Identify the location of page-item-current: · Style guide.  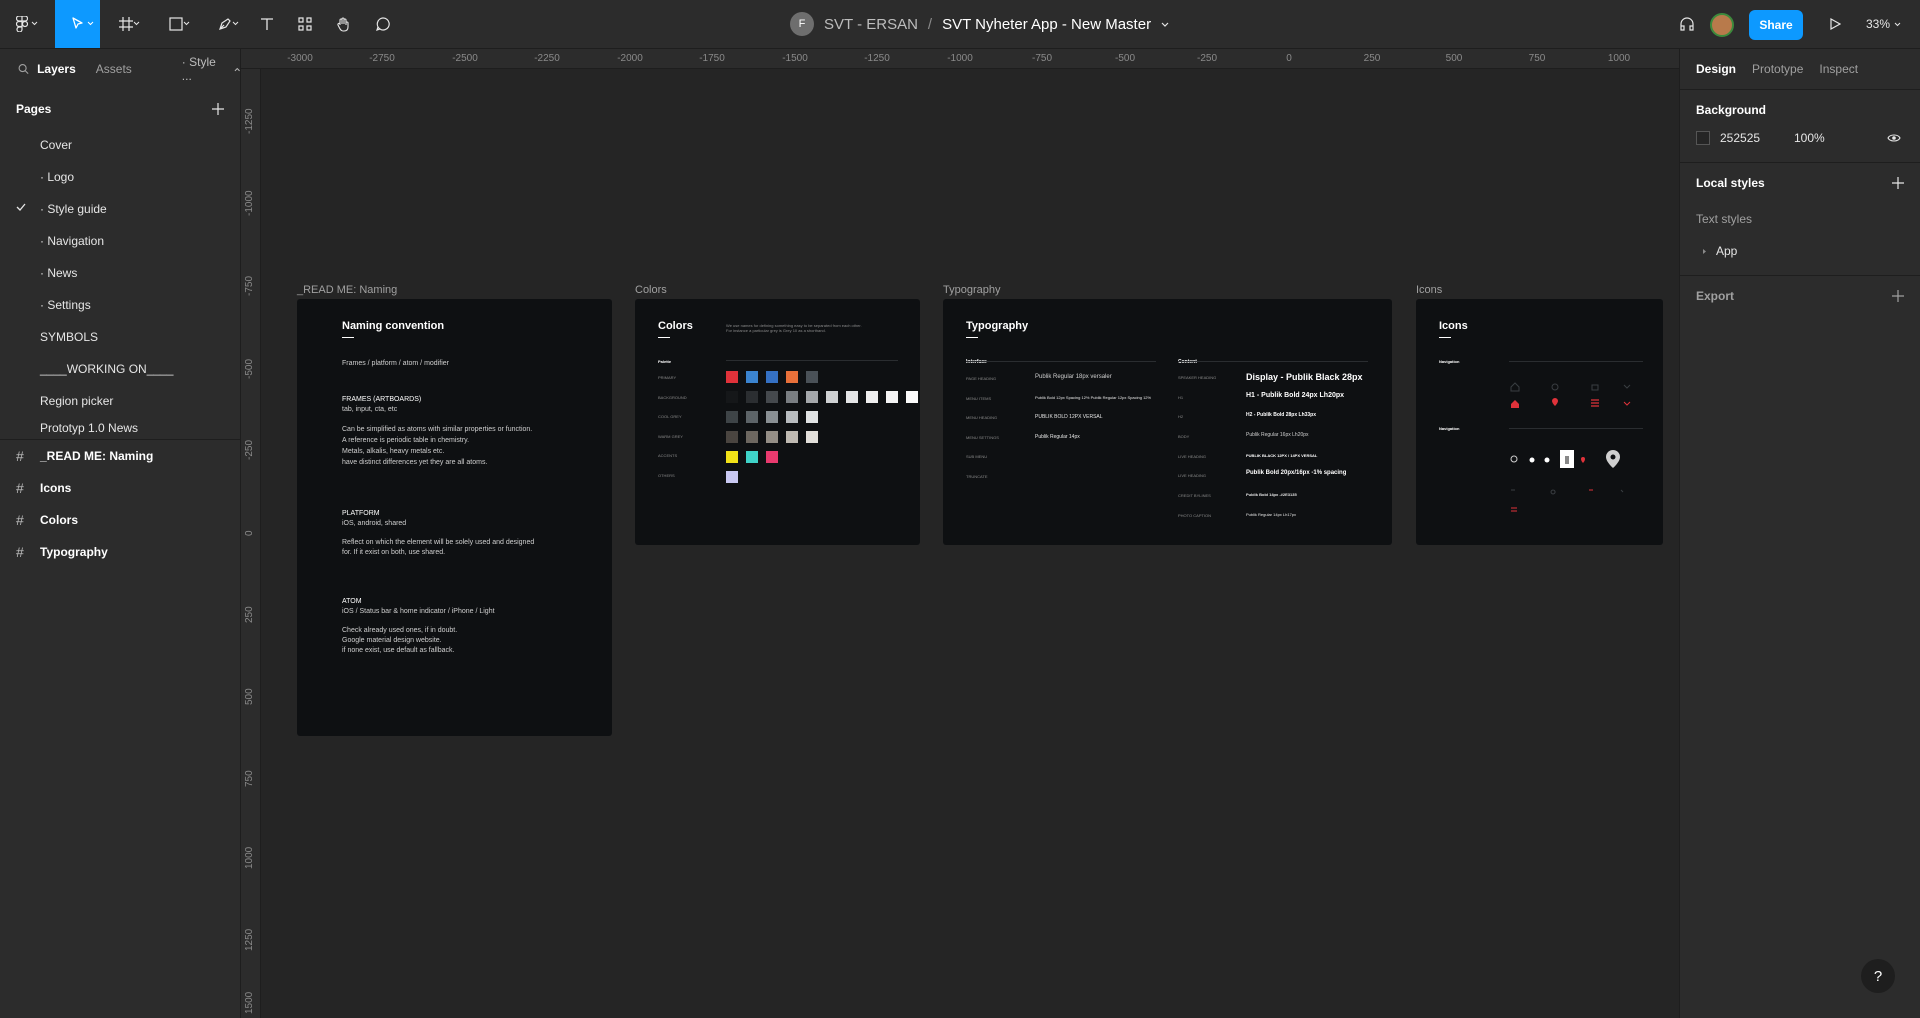
(120, 209).